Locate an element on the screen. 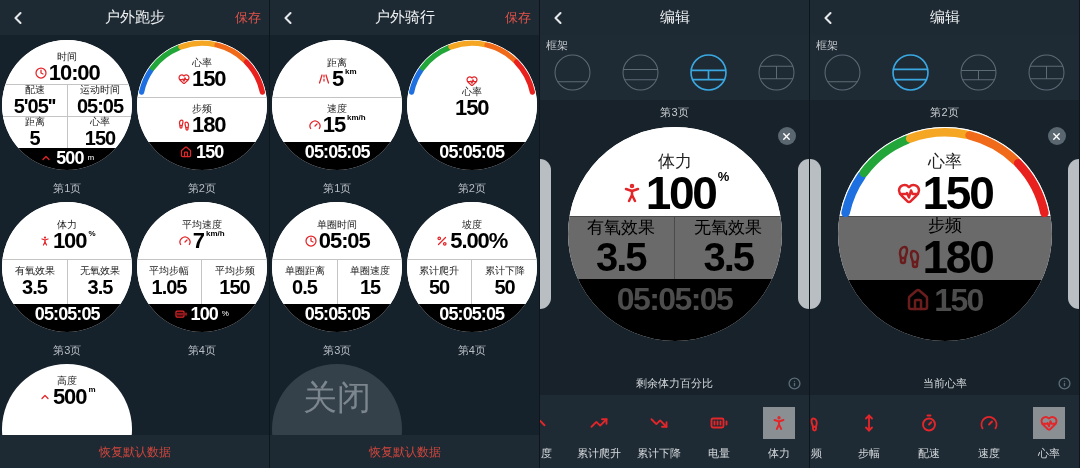 This screenshot has height=468, width=1080. metric-label: 配速 is located at coordinates (34, 90).